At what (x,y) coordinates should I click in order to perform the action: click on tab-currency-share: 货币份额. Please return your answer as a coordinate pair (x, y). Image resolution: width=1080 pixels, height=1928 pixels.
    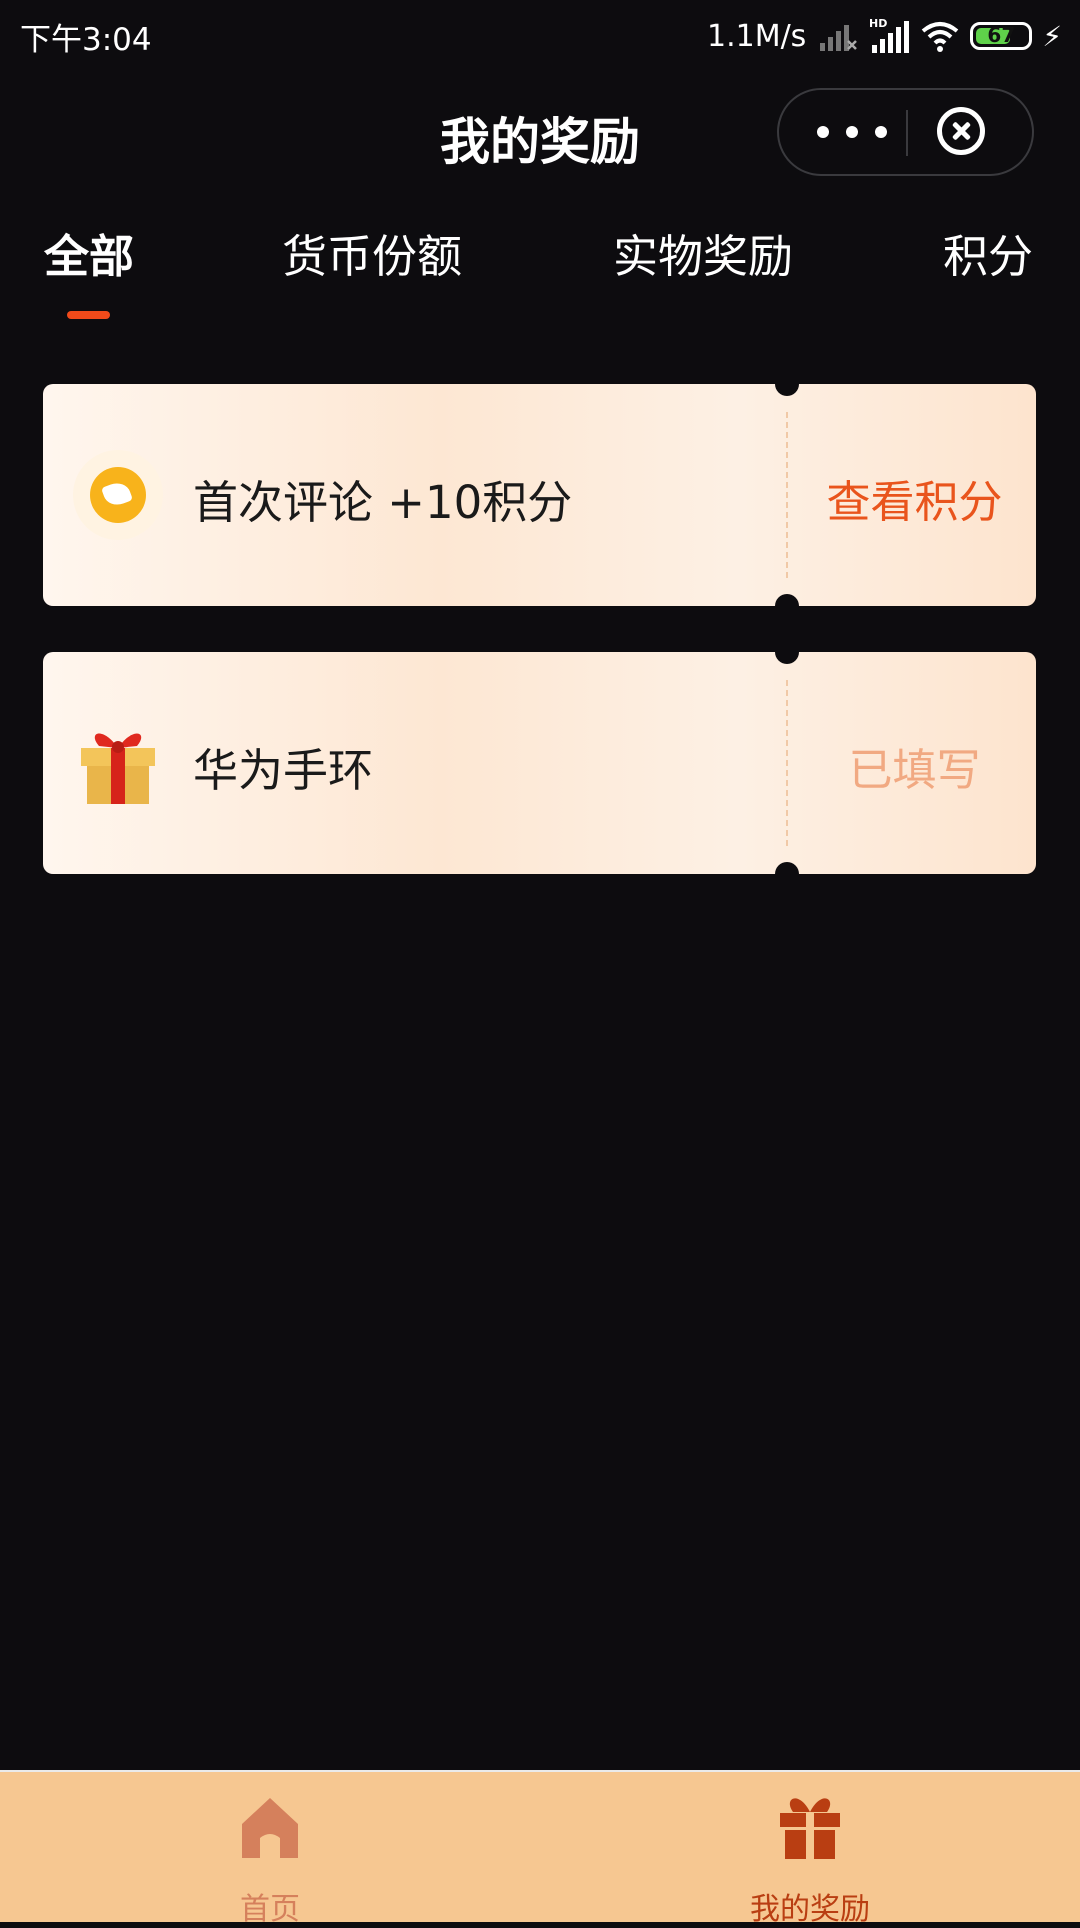
    Looking at the image, I should click on (372, 252).